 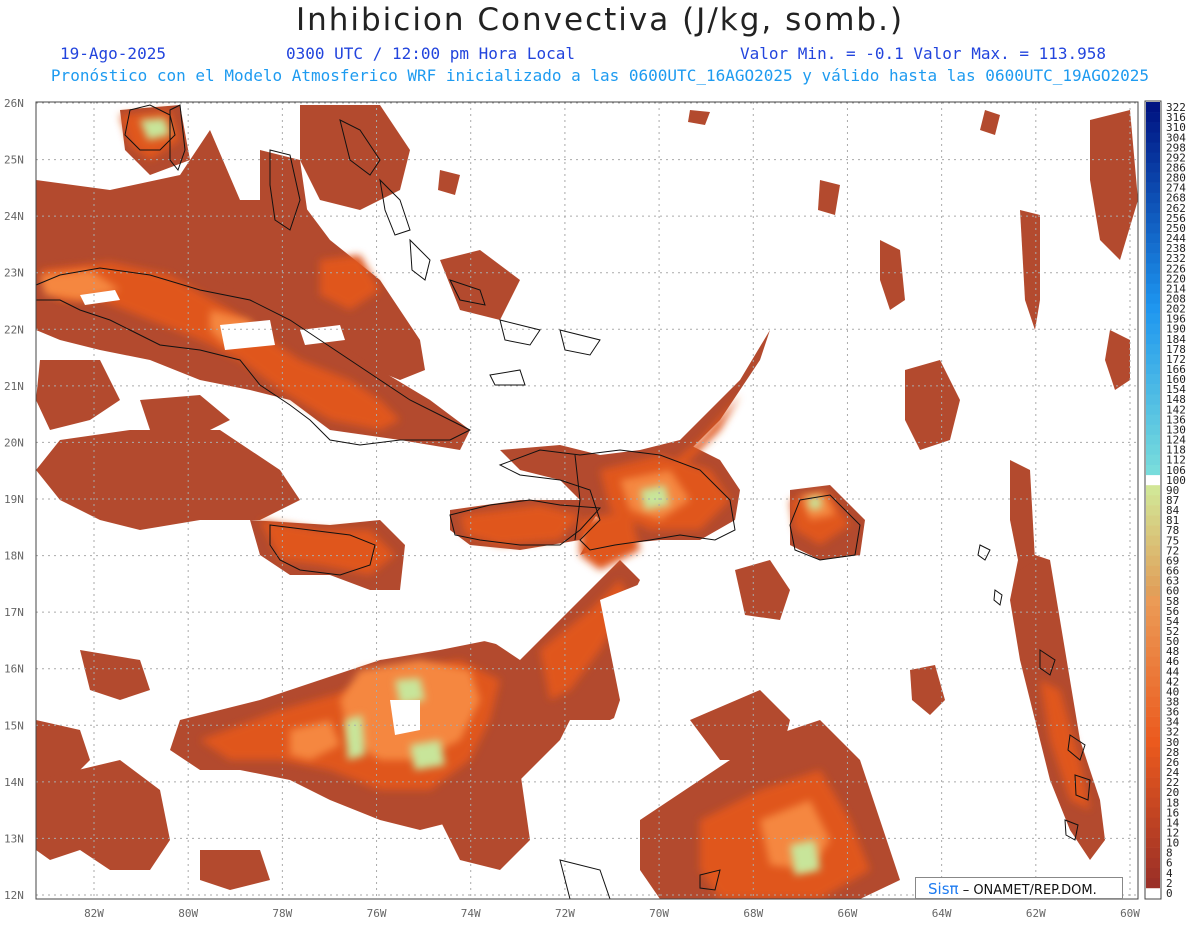 I want to click on colorbar-label: 0, so click(x=1169, y=893).